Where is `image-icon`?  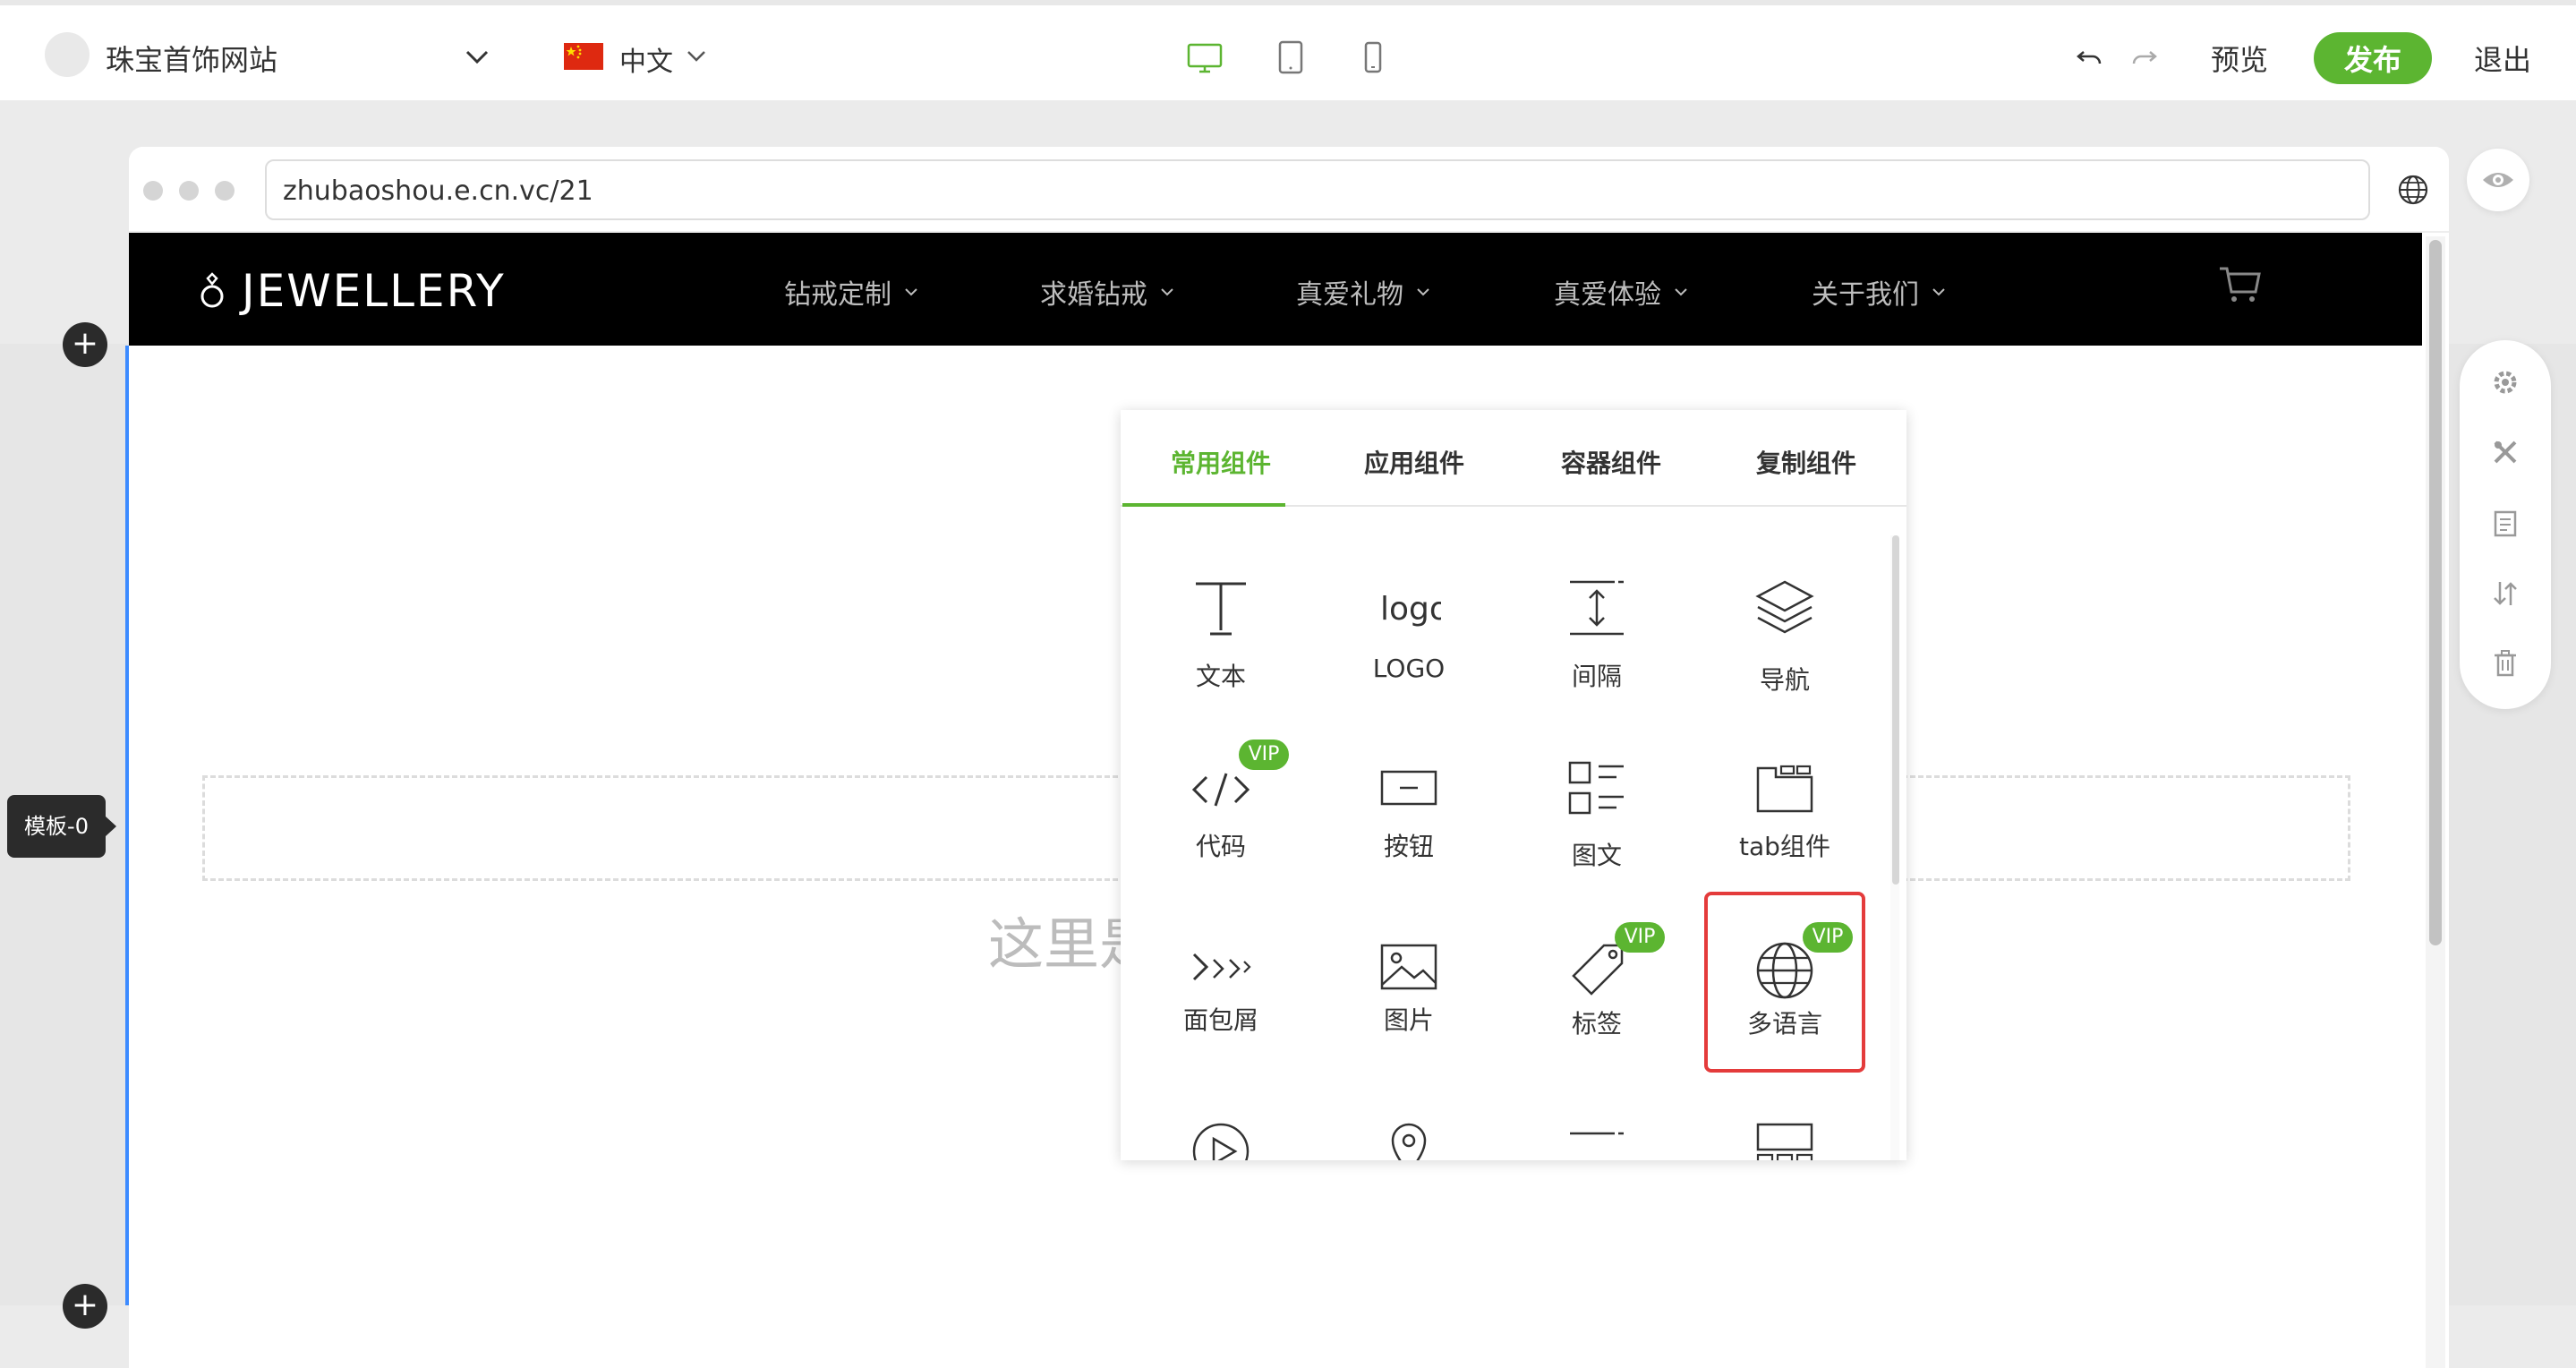 image-icon is located at coordinates (1408, 967).